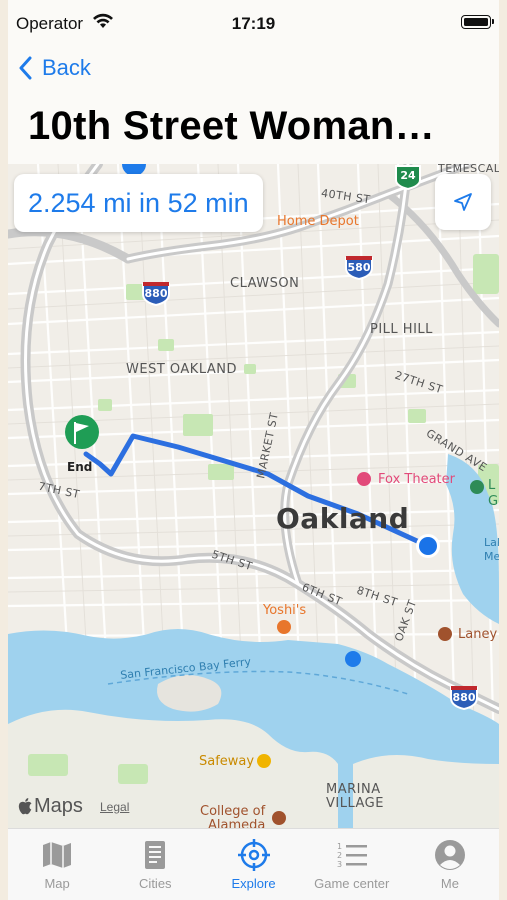  I want to click on map-label-pill-hill: PILL HILL, so click(401, 329).